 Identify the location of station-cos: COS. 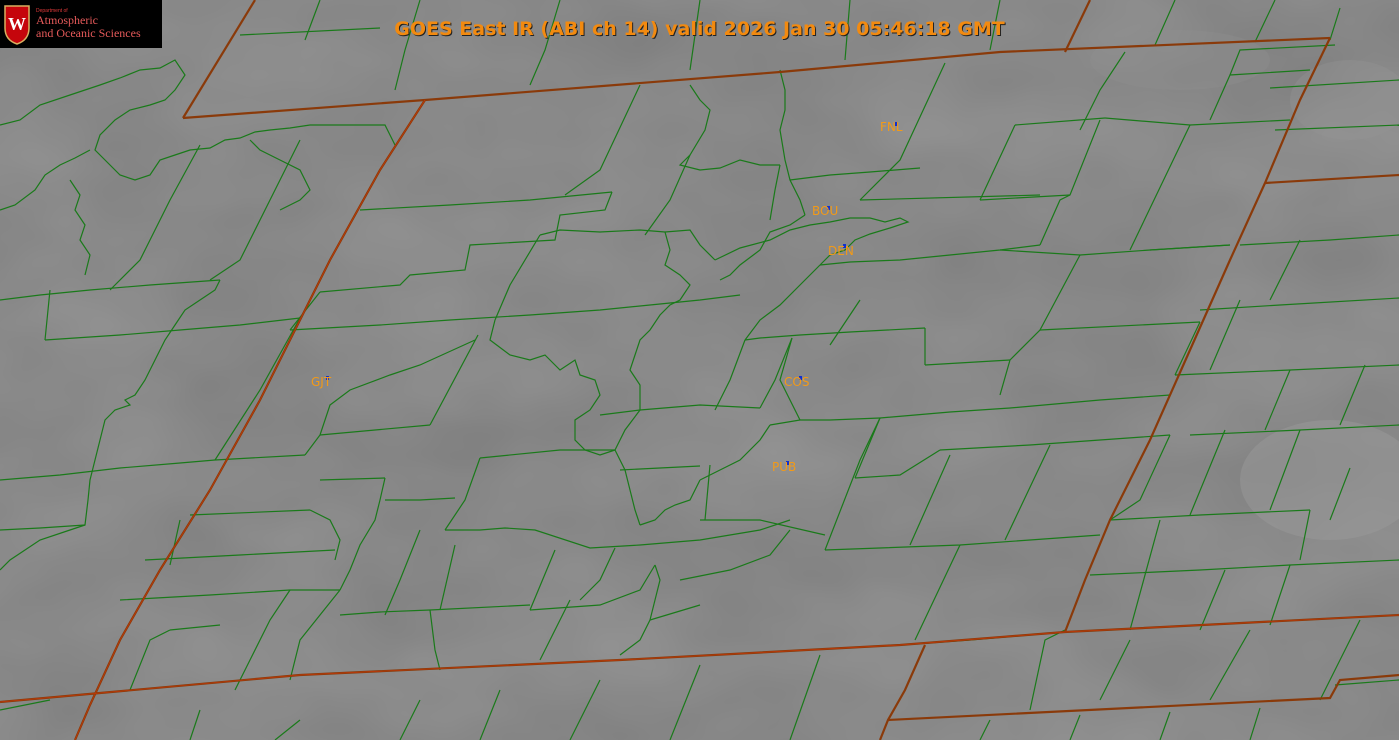
(796, 382).